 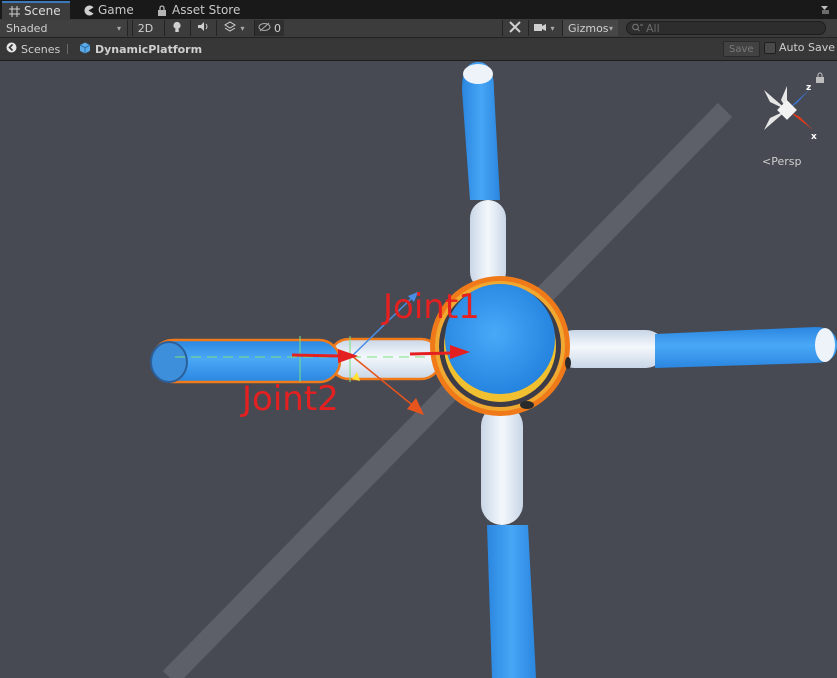 I want to click on autosave-toggle: Auto Save, so click(x=799, y=47).